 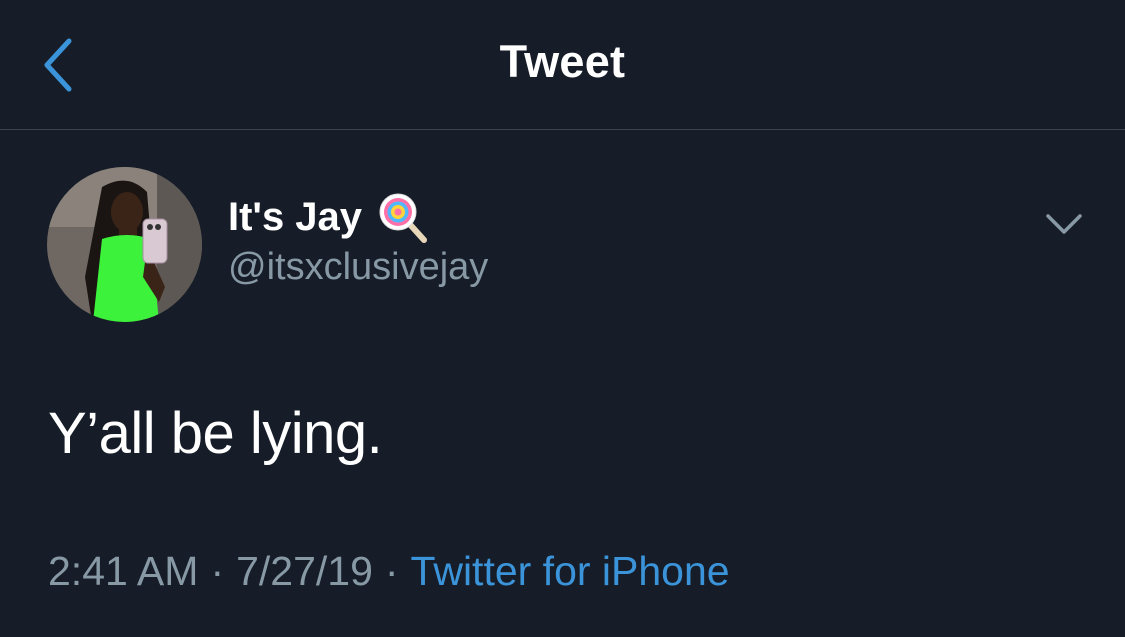 I want to click on avatar, so click(x=124, y=244).